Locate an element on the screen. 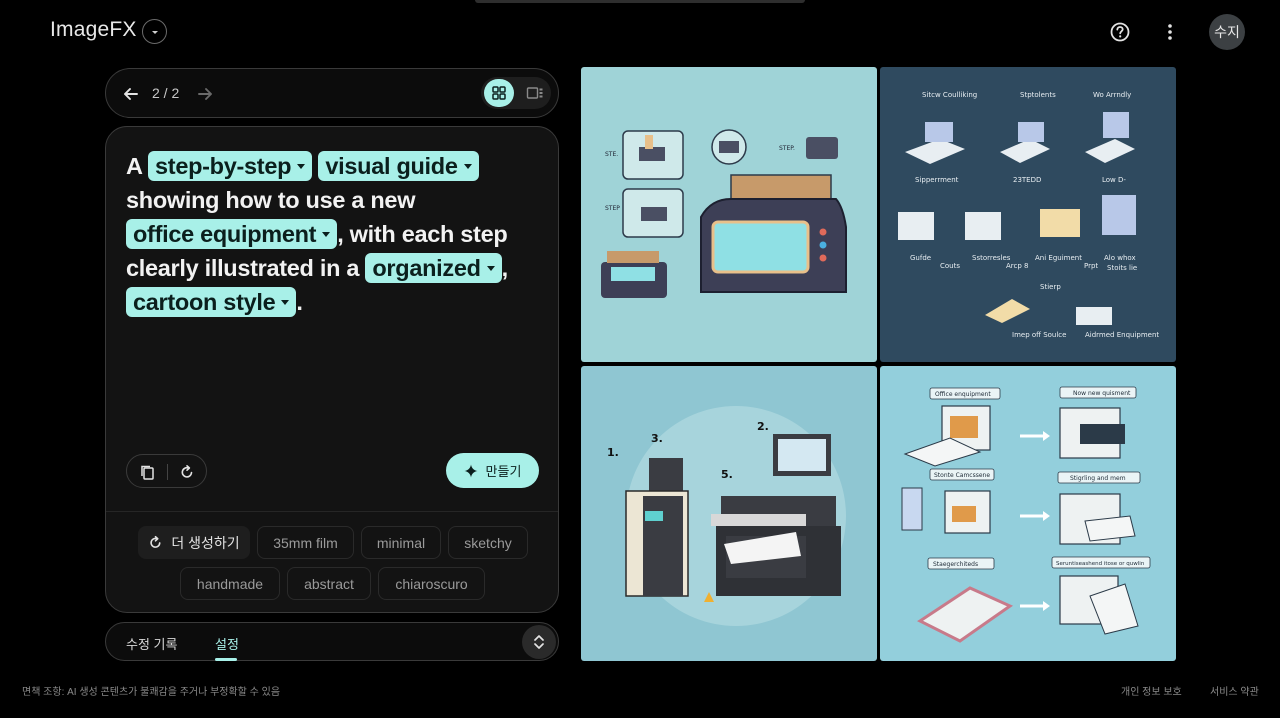 Image resolution: width=1280 pixels, height=718 pixels. grid-icon is located at coordinates (499, 93).